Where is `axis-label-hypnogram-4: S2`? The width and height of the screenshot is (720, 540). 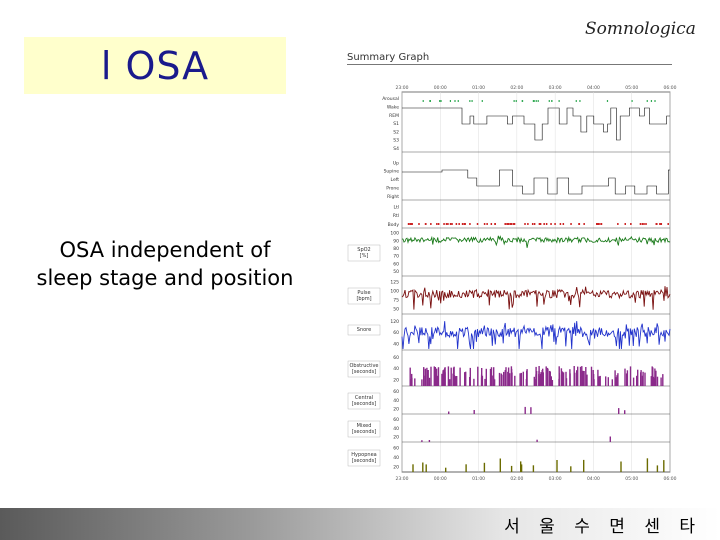 axis-label-hypnogram-4: S2 is located at coordinates (396, 132).